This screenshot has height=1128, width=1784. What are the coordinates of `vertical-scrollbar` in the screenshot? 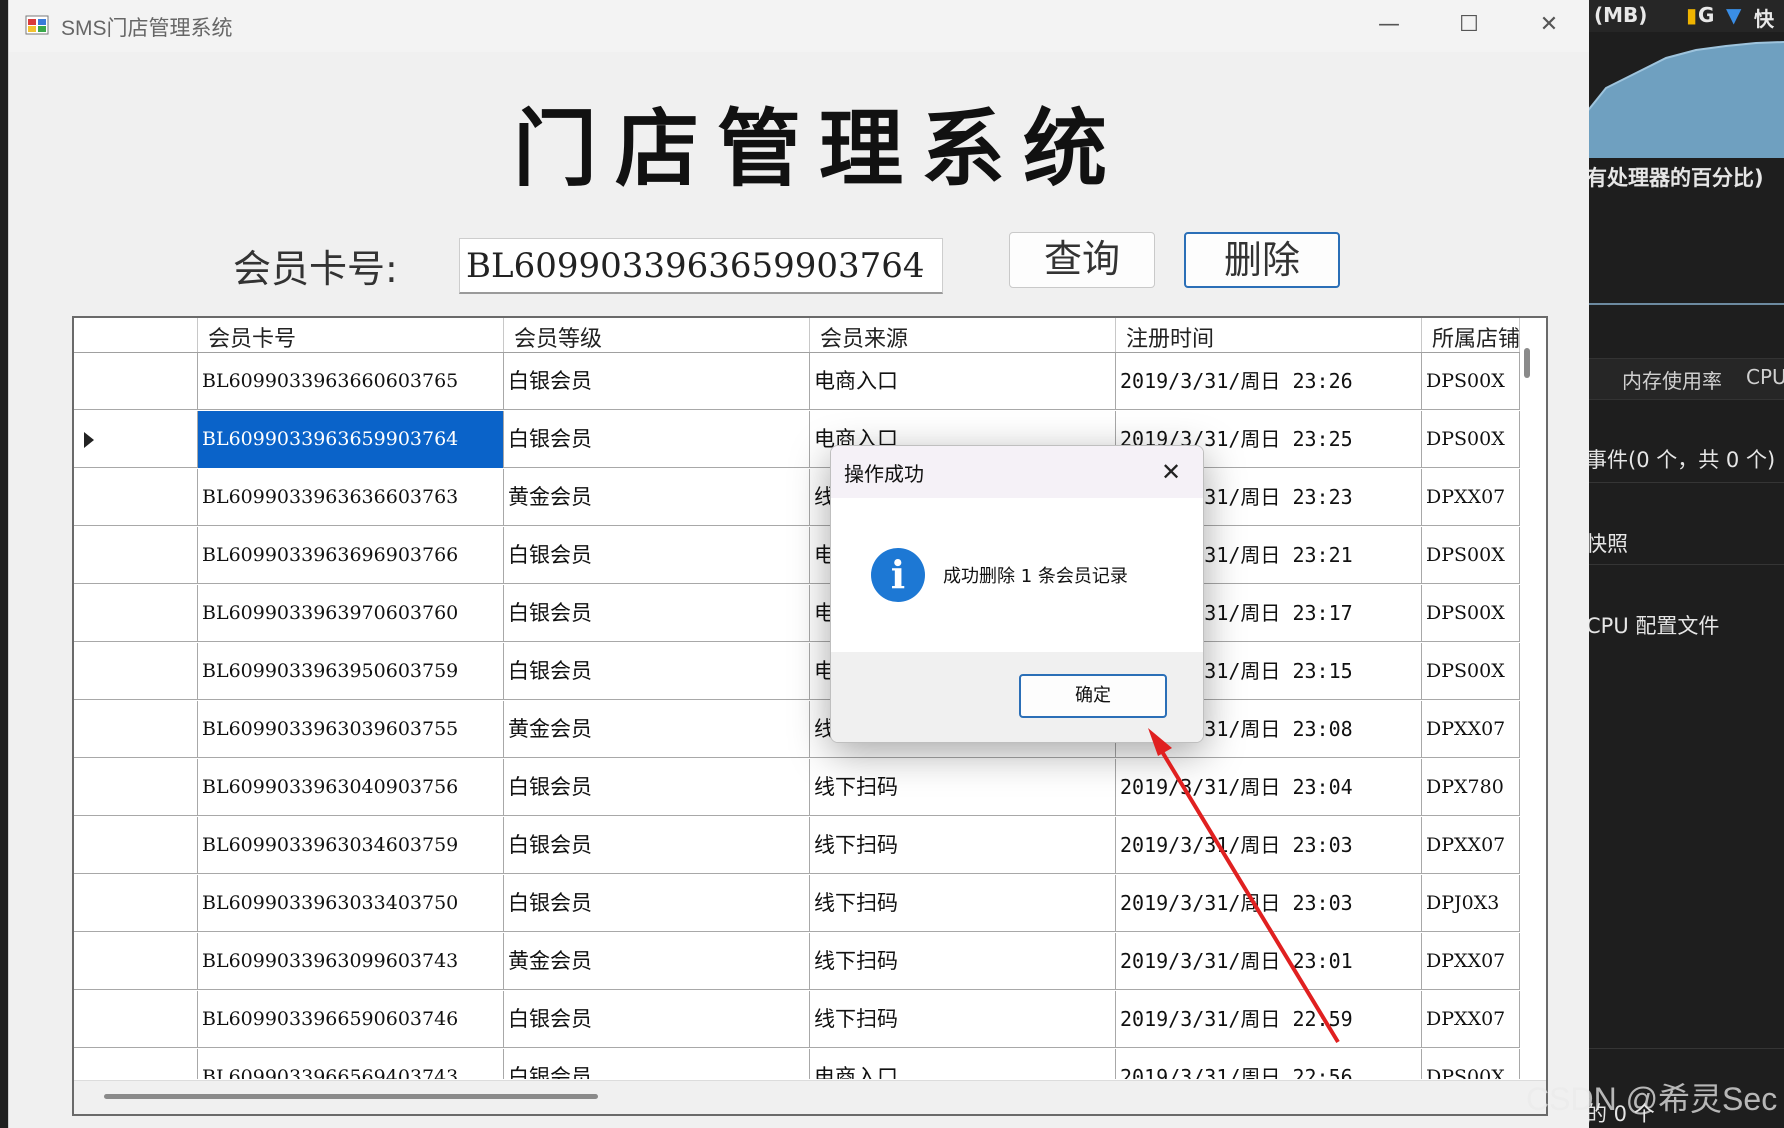 It's located at (1527, 363).